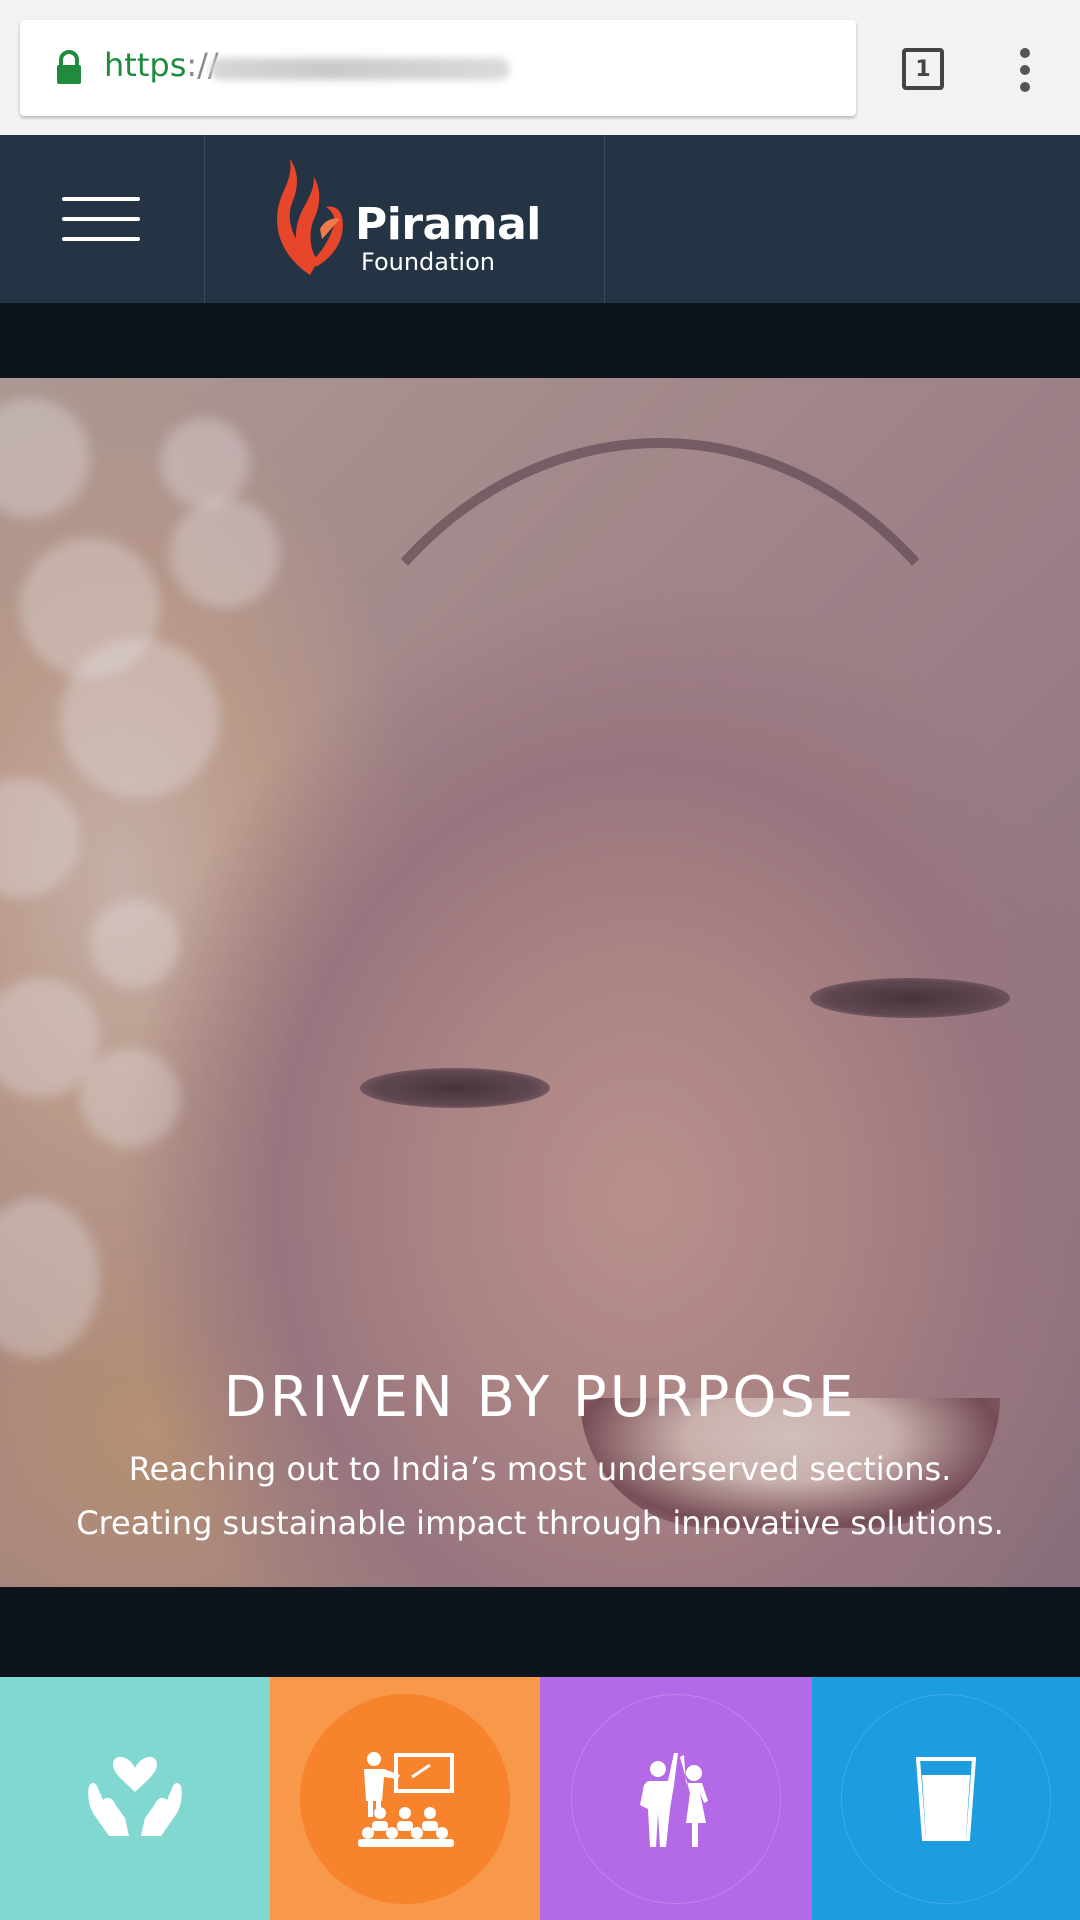  I want to click on tile-healthcare, so click(135, 1798).